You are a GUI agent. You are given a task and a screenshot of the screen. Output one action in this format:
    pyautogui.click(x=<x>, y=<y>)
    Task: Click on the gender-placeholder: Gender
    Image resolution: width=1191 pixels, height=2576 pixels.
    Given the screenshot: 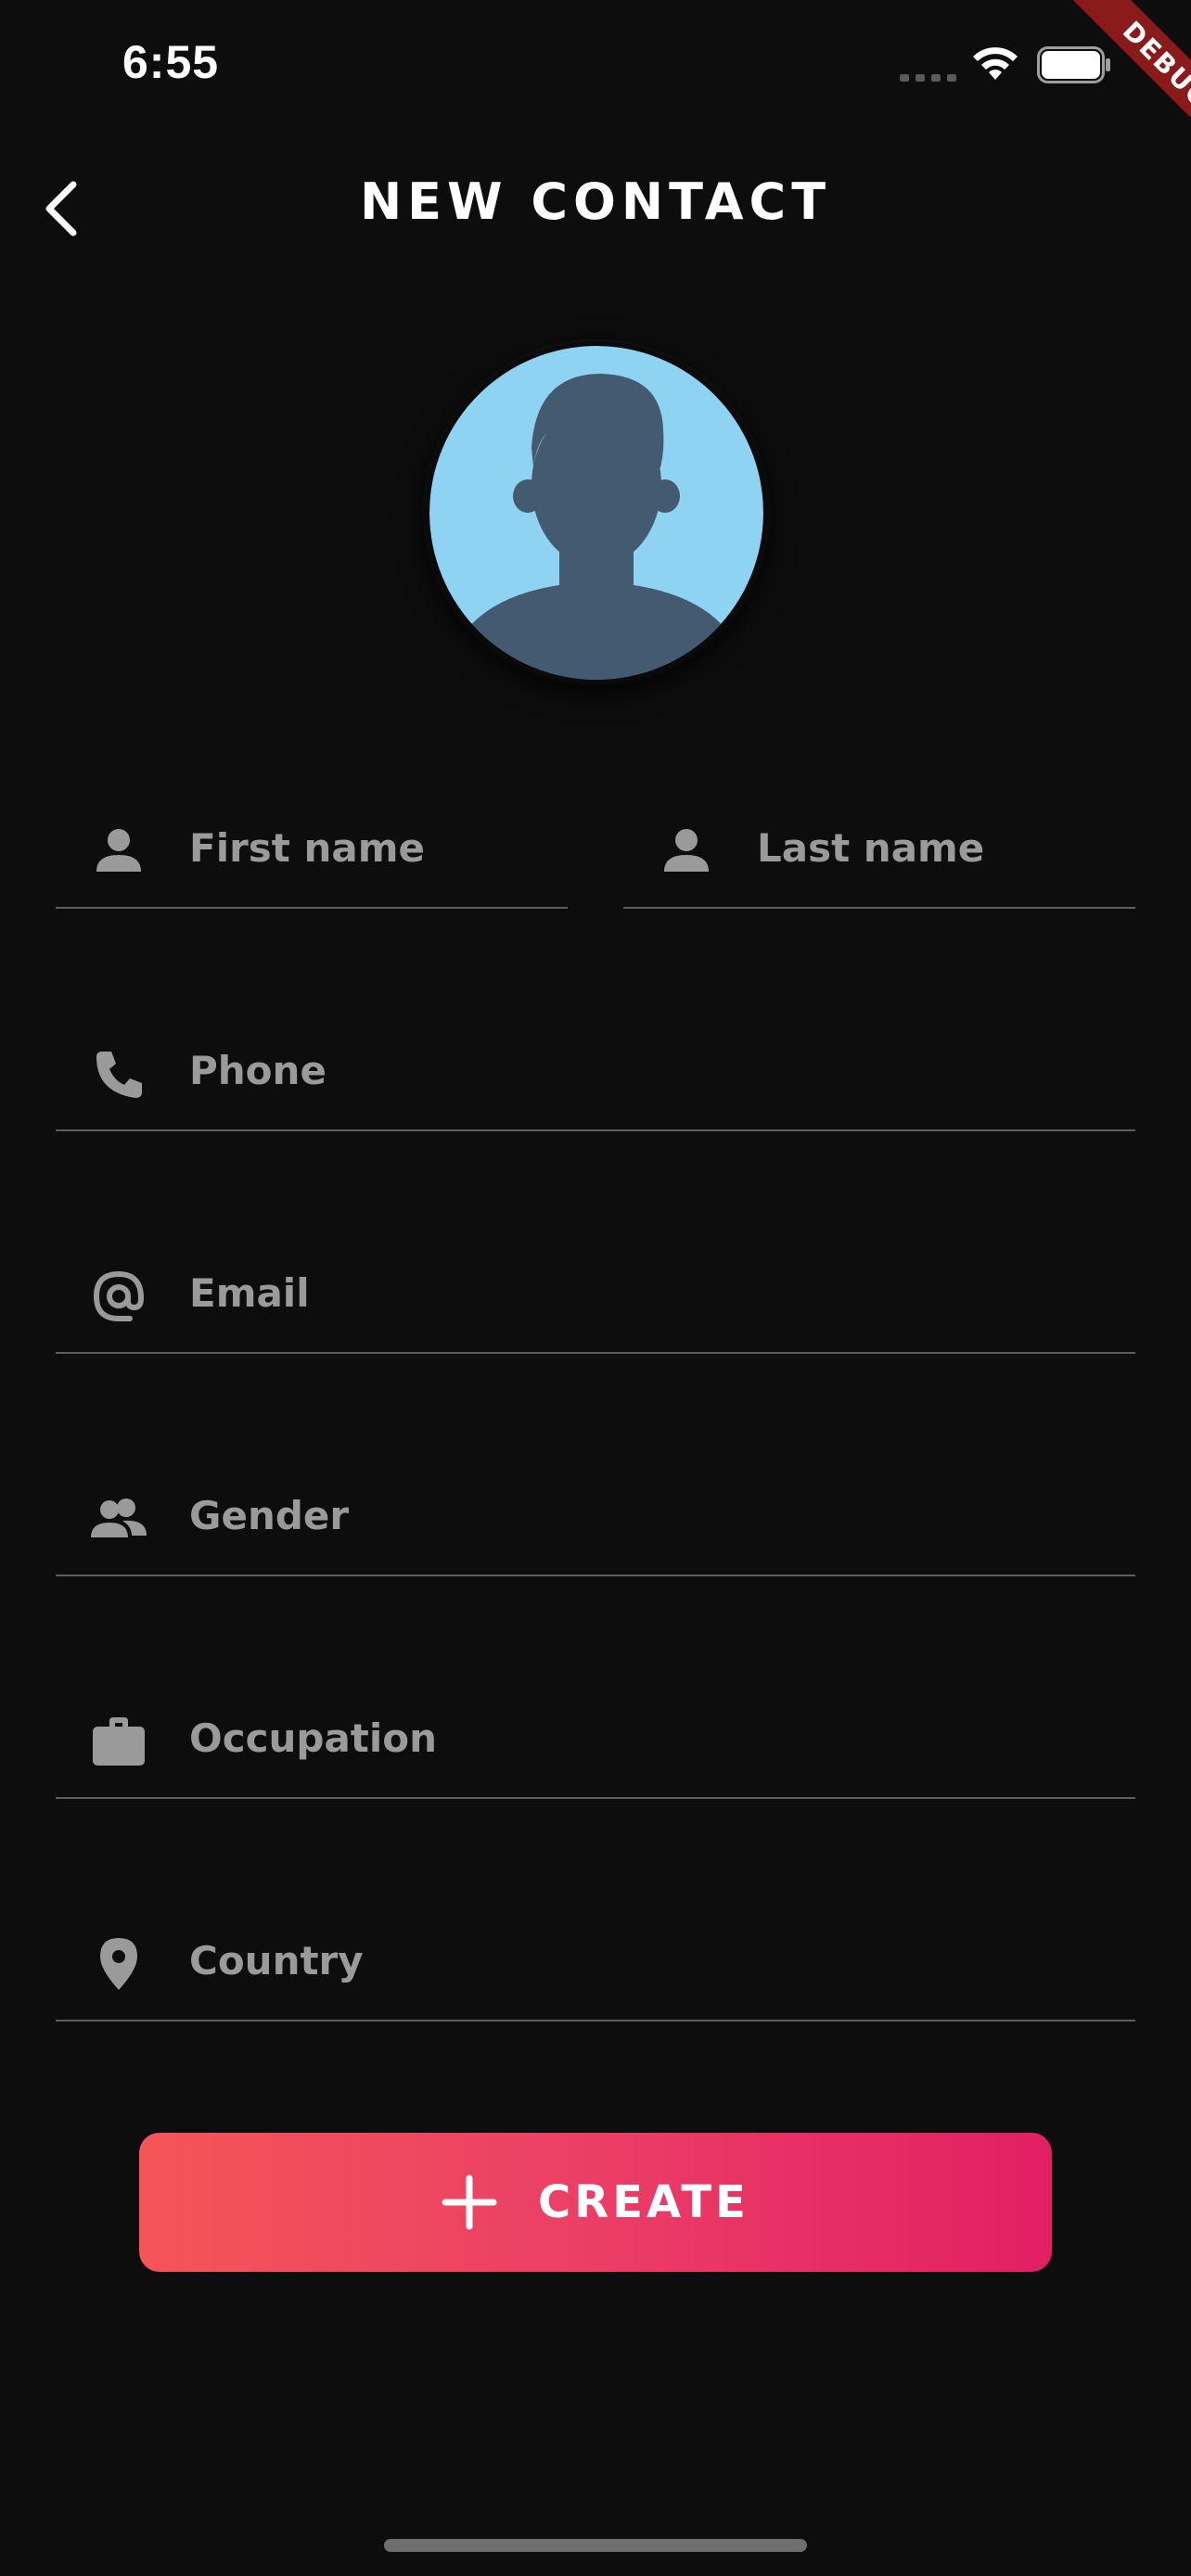 What is the action you would take?
    pyautogui.click(x=270, y=1515)
    